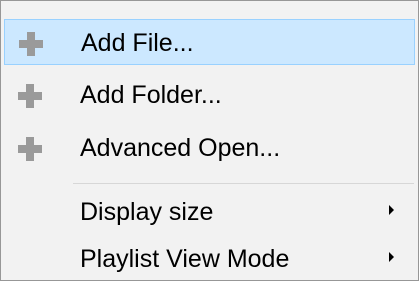 This screenshot has height=282, width=419. I want to click on menu-separator, so click(243, 183).